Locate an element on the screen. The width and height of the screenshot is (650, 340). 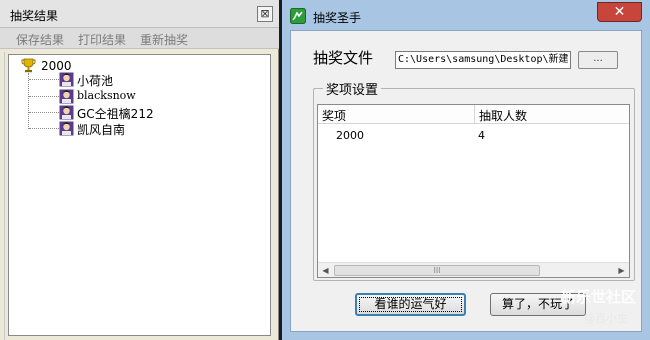
column-divider is located at coordinates (474, 114).